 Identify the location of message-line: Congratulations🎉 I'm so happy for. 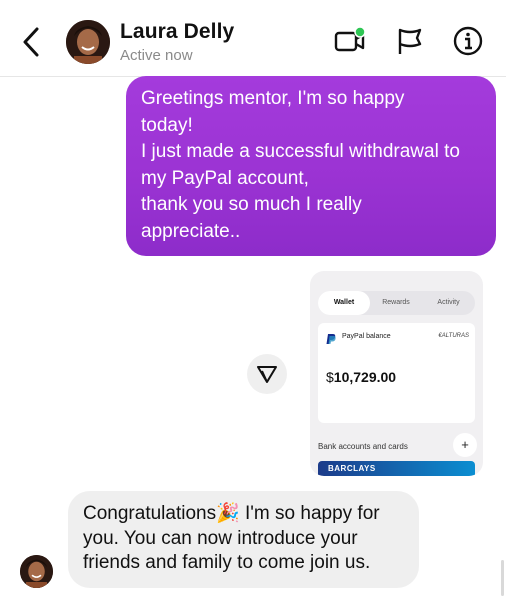
(231, 513).